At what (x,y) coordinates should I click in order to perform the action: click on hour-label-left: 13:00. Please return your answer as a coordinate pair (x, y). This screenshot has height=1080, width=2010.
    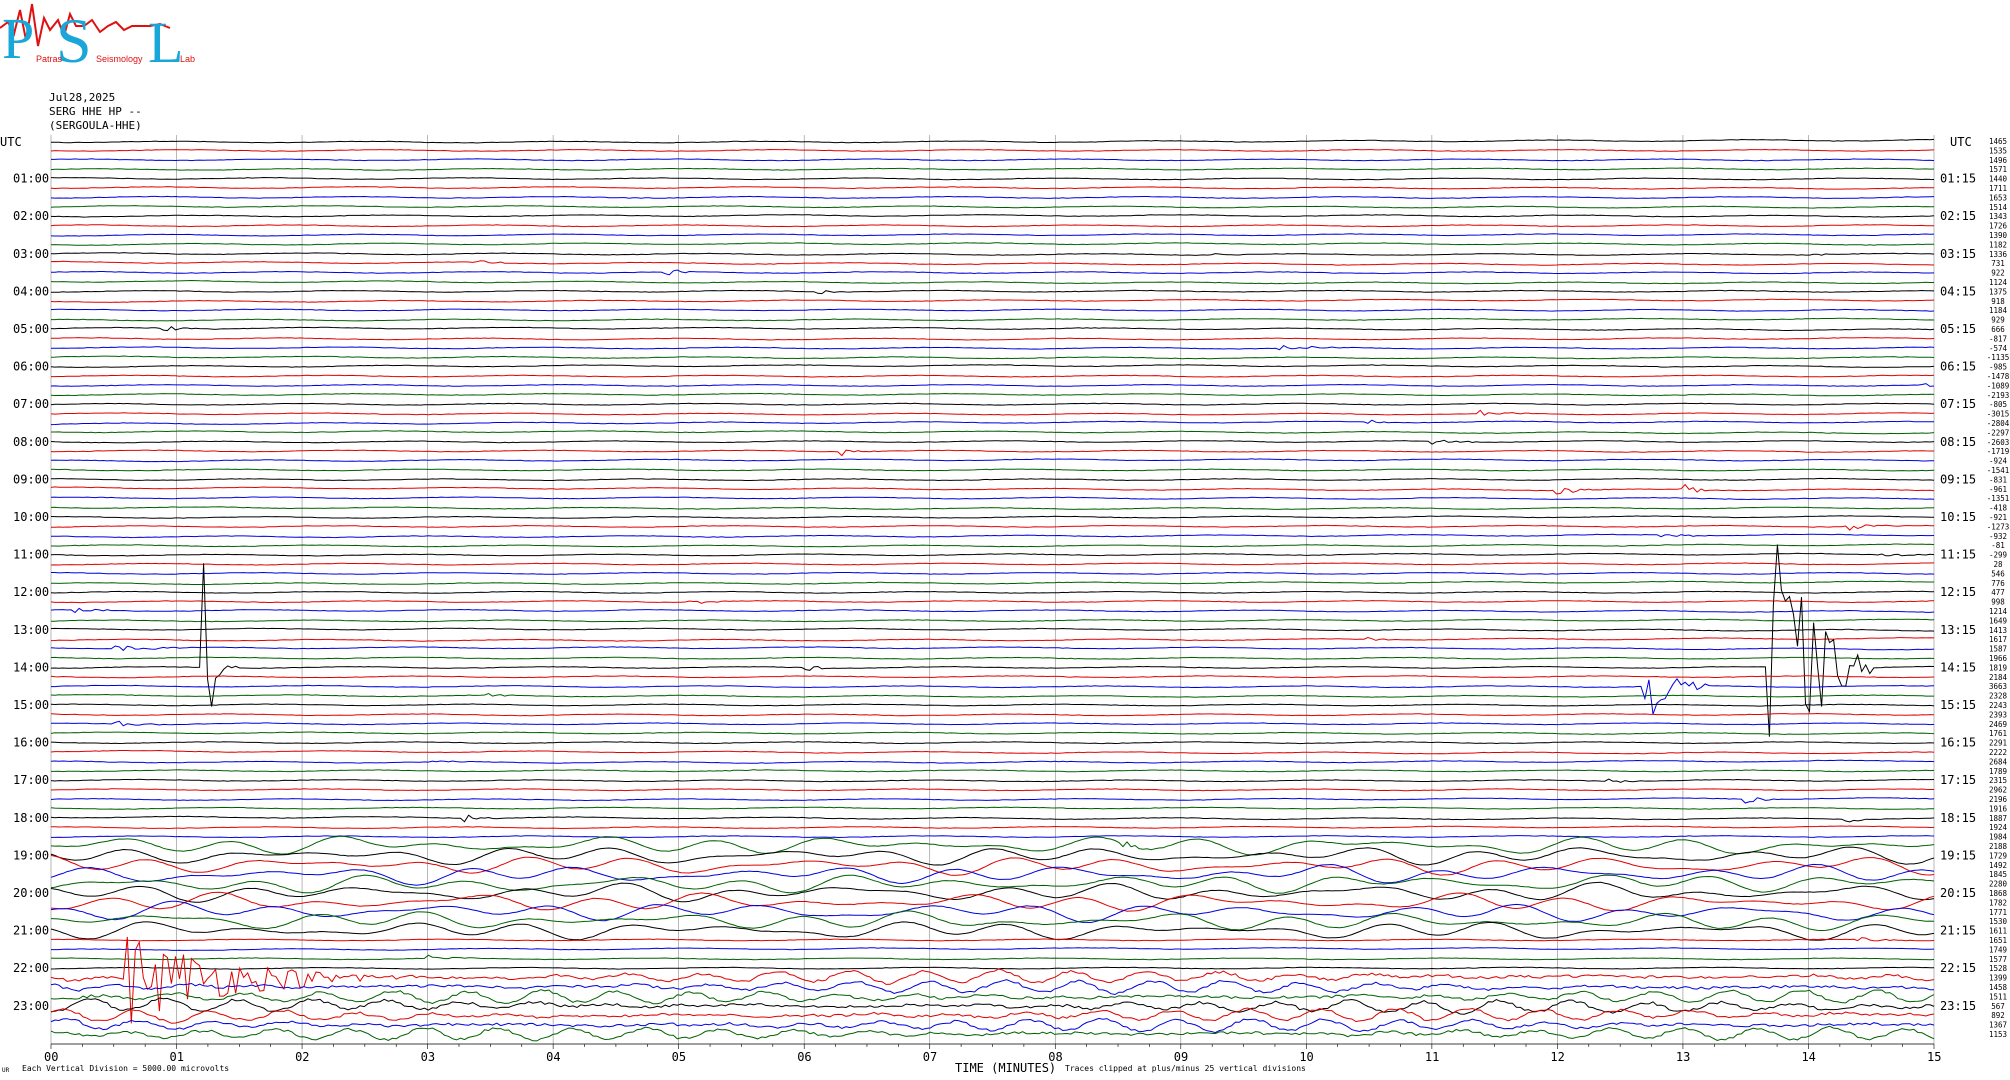
    Looking at the image, I should click on (31, 630).